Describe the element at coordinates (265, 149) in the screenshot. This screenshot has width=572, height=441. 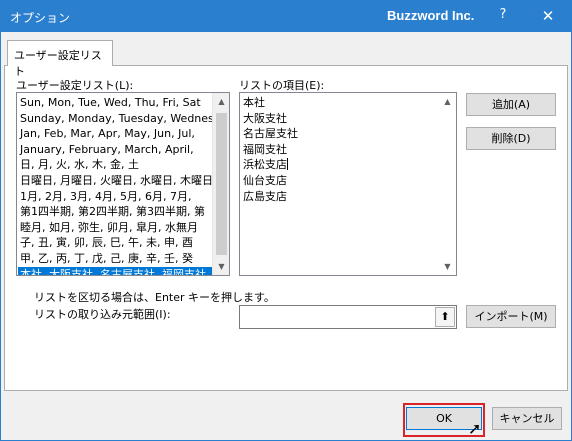
I see `list-entry-text: 福岡支社` at that location.